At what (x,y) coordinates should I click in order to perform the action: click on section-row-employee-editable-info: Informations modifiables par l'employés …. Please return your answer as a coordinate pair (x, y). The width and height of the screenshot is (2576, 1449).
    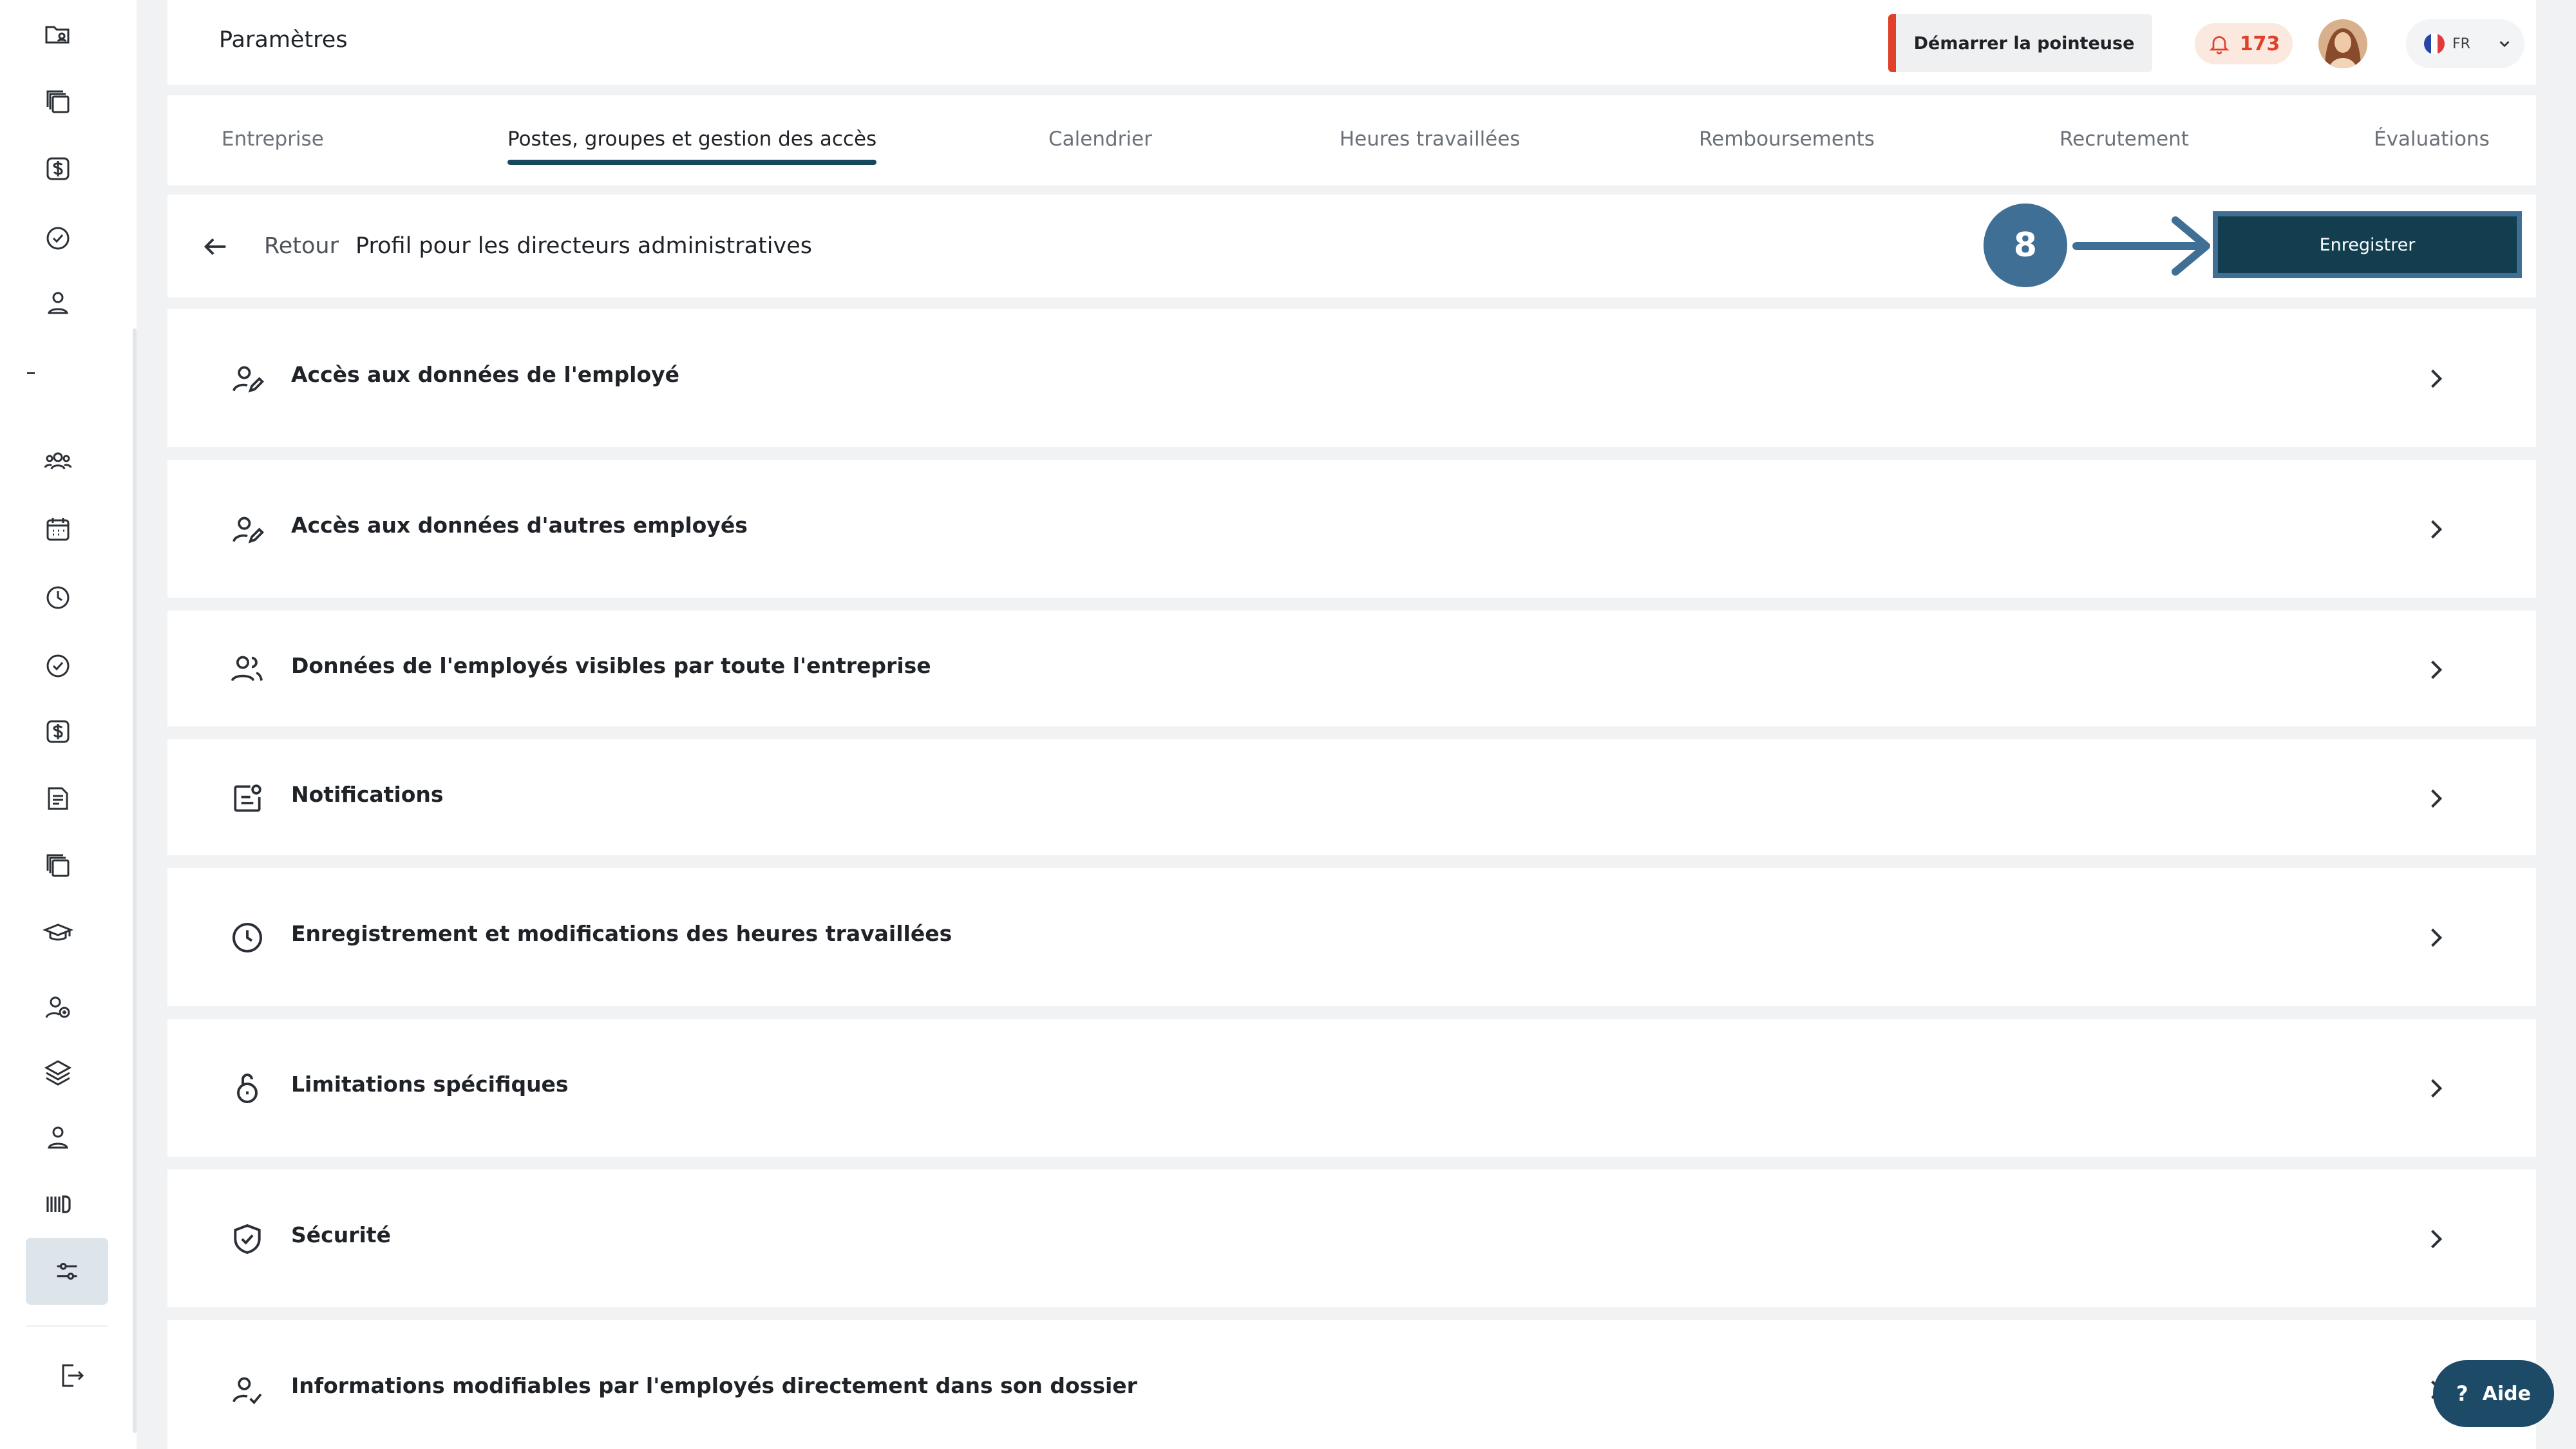
    Looking at the image, I should click on (1351, 1384).